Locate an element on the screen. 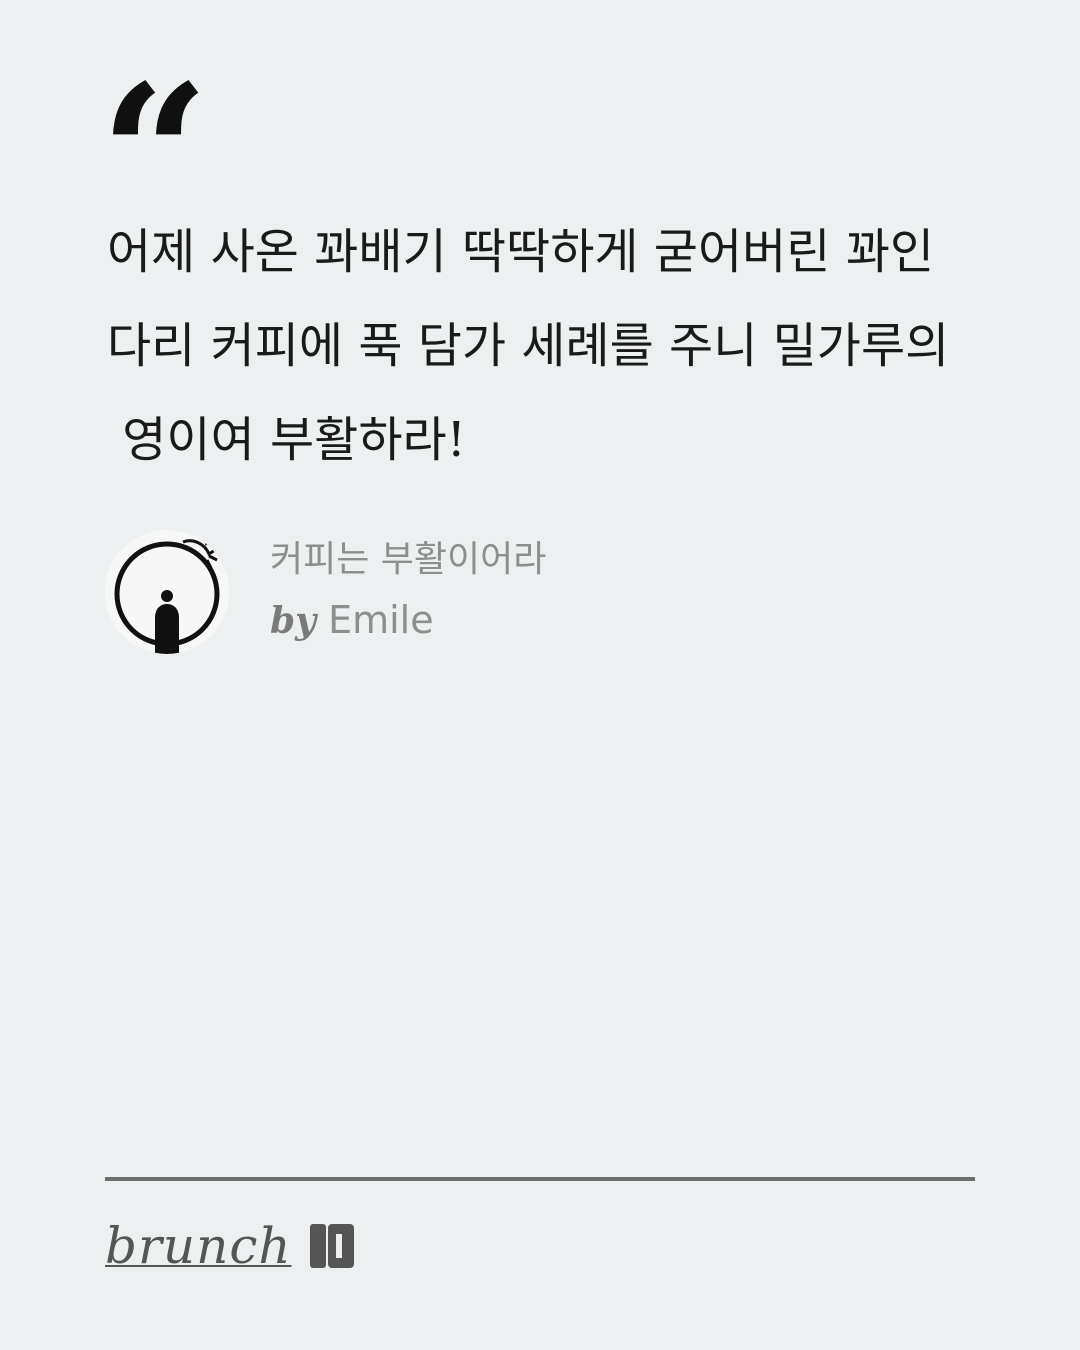  avatar-silhouette-icon is located at coordinates (167, 592).